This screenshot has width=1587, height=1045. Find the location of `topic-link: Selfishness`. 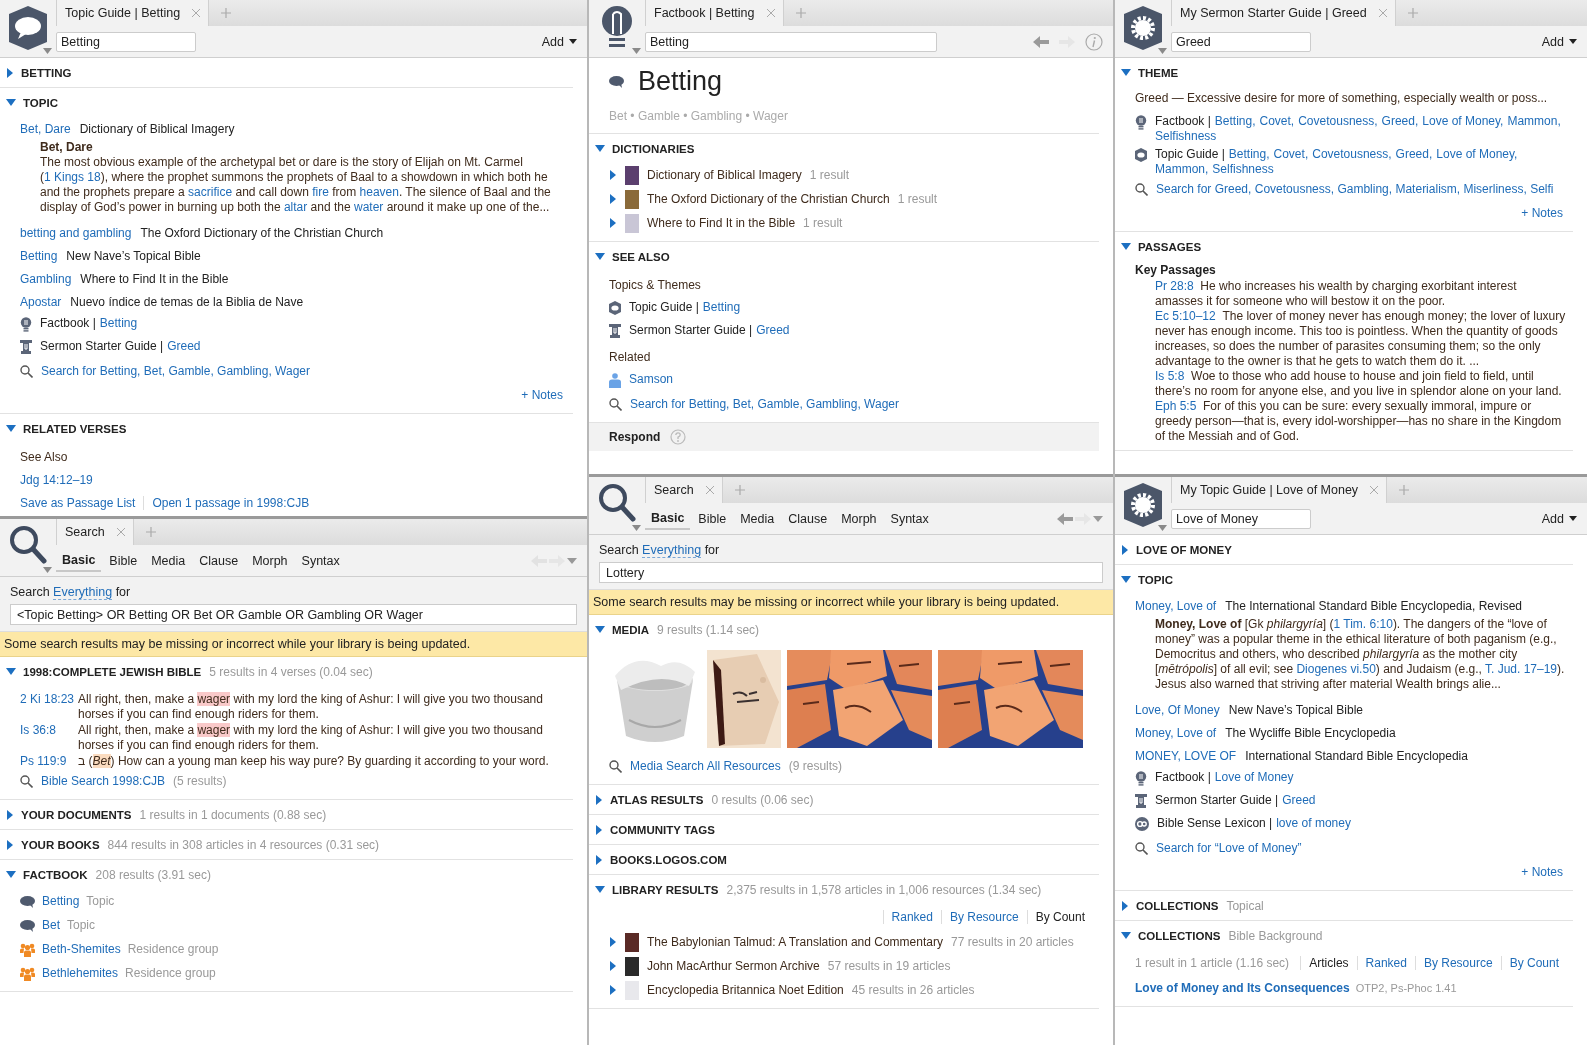

topic-link: Selfishness is located at coordinates (1186, 136).